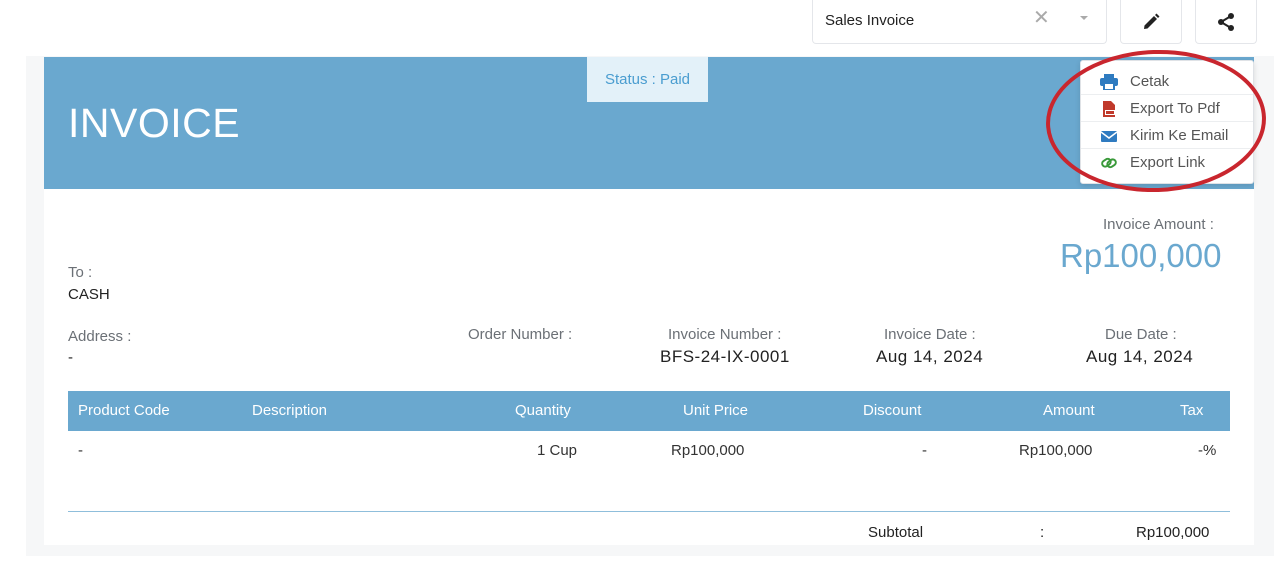 This screenshot has width=1278, height=570. Describe the element at coordinates (1140, 356) in the screenshot. I see `due-date-value: Aug 14, 2024` at that location.